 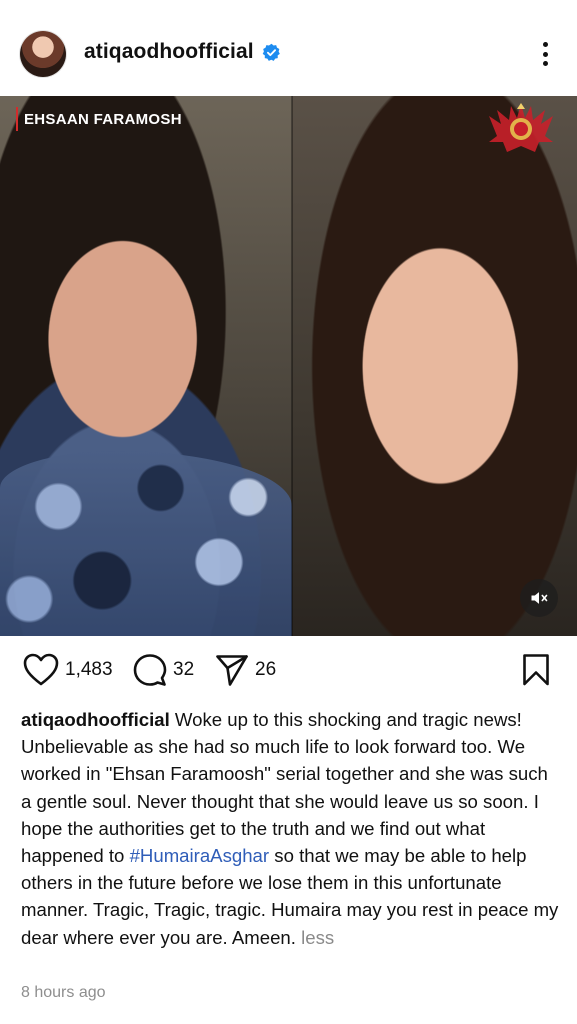 I want to click on comment-bubble-icon, so click(x=150, y=670).